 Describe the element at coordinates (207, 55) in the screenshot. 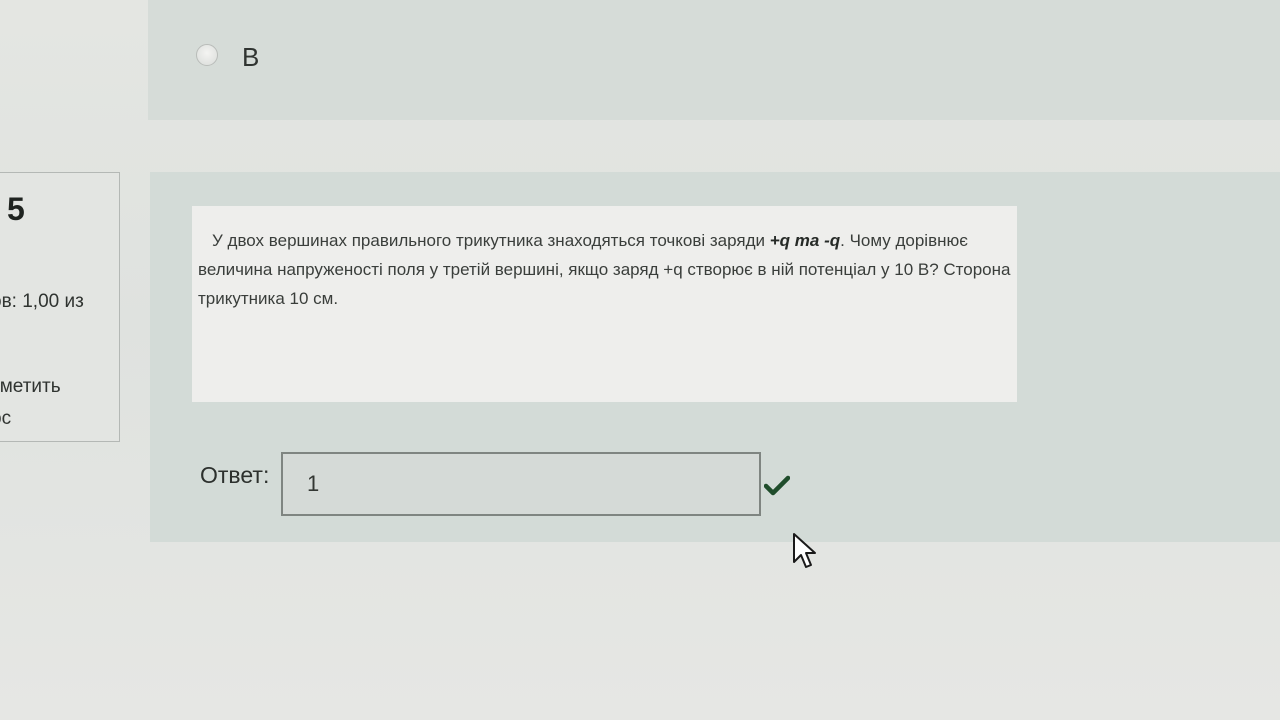

I see `answer-option-radio` at that location.